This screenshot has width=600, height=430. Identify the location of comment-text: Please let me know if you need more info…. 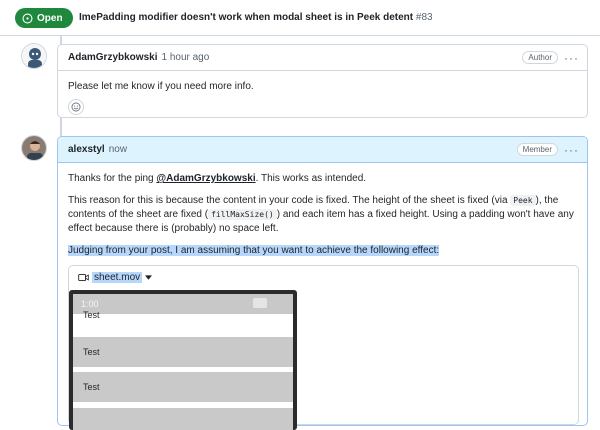
(161, 86).